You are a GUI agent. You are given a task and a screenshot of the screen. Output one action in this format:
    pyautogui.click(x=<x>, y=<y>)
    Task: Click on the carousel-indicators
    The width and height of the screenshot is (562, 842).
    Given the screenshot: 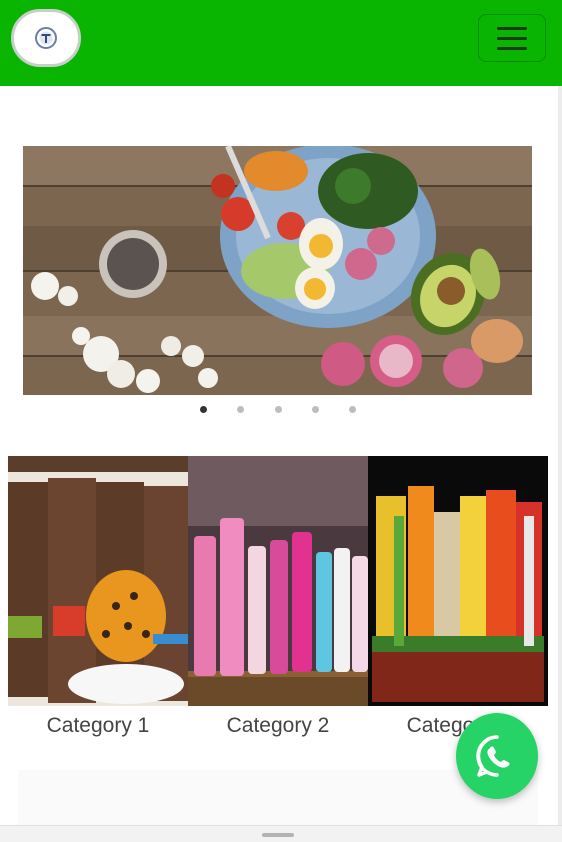 What is the action you would take?
    pyautogui.click(x=280, y=412)
    